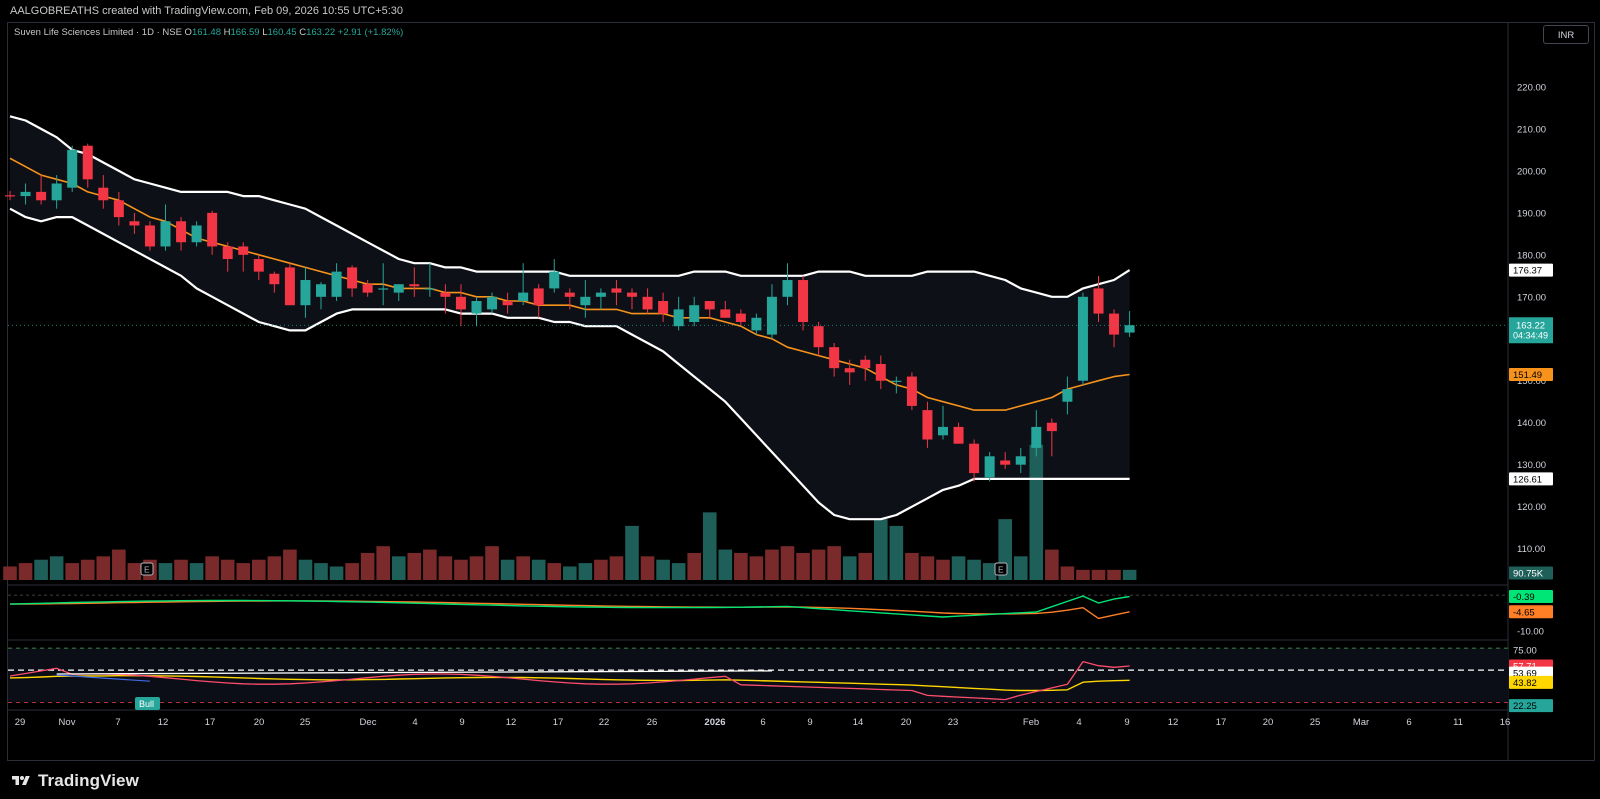  I want to click on price-tick-label: 220.00, so click(1531, 87).